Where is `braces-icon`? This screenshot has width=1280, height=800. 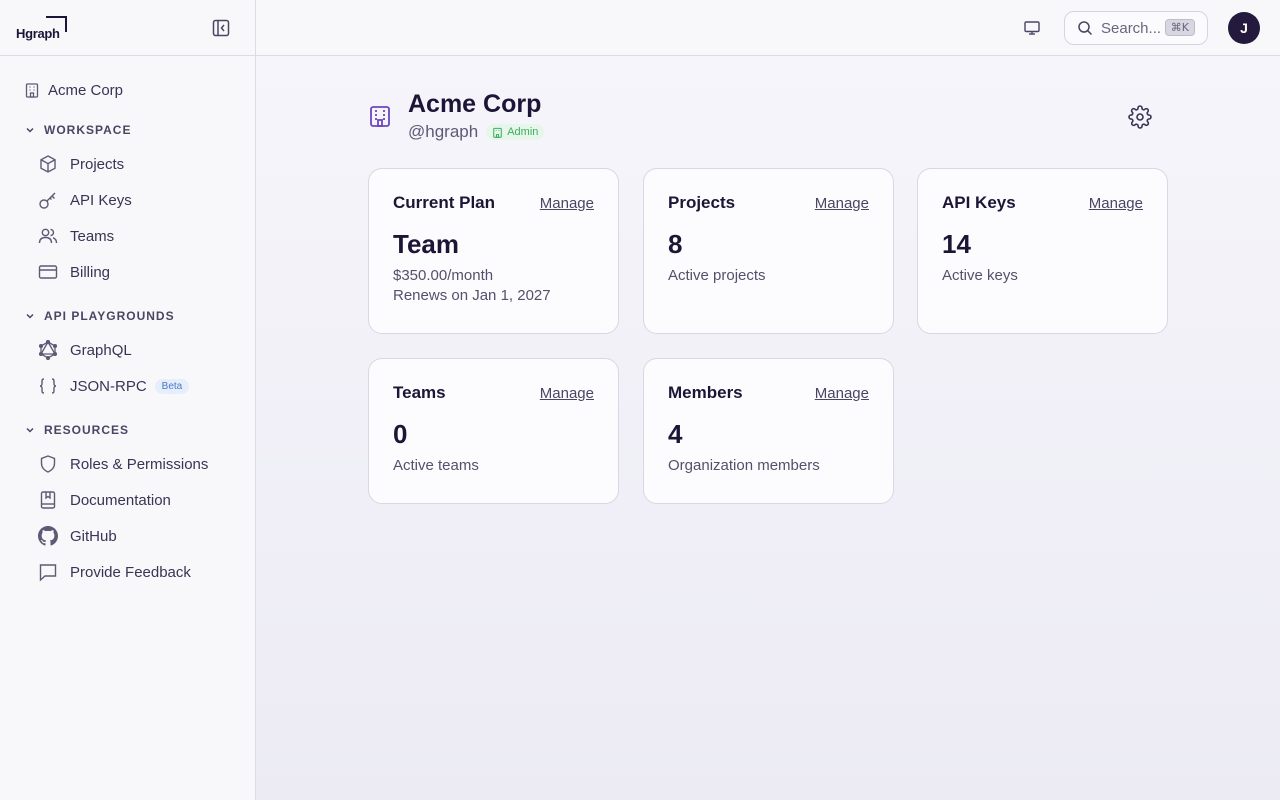
braces-icon is located at coordinates (48, 386).